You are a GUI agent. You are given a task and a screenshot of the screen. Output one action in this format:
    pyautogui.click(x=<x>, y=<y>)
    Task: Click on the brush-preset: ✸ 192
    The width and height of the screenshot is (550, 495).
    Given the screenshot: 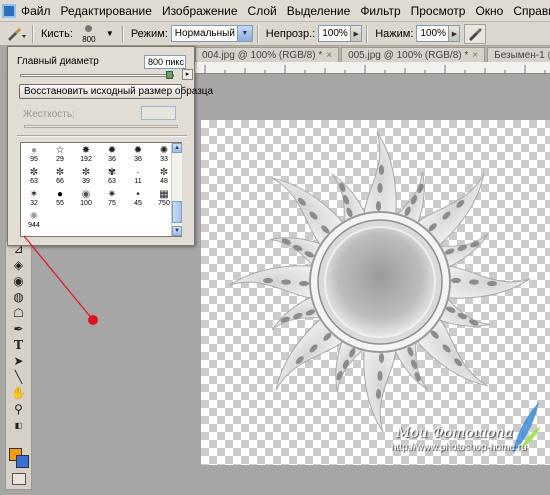 What is the action you would take?
    pyautogui.click(x=86, y=154)
    